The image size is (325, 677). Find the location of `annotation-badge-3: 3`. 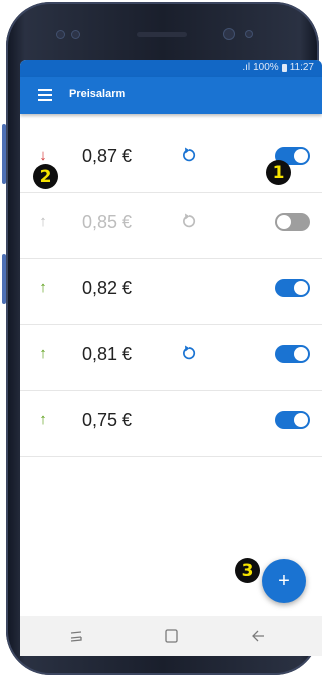

annotation-badge-3: 3 is located at coordinates (247, 570).